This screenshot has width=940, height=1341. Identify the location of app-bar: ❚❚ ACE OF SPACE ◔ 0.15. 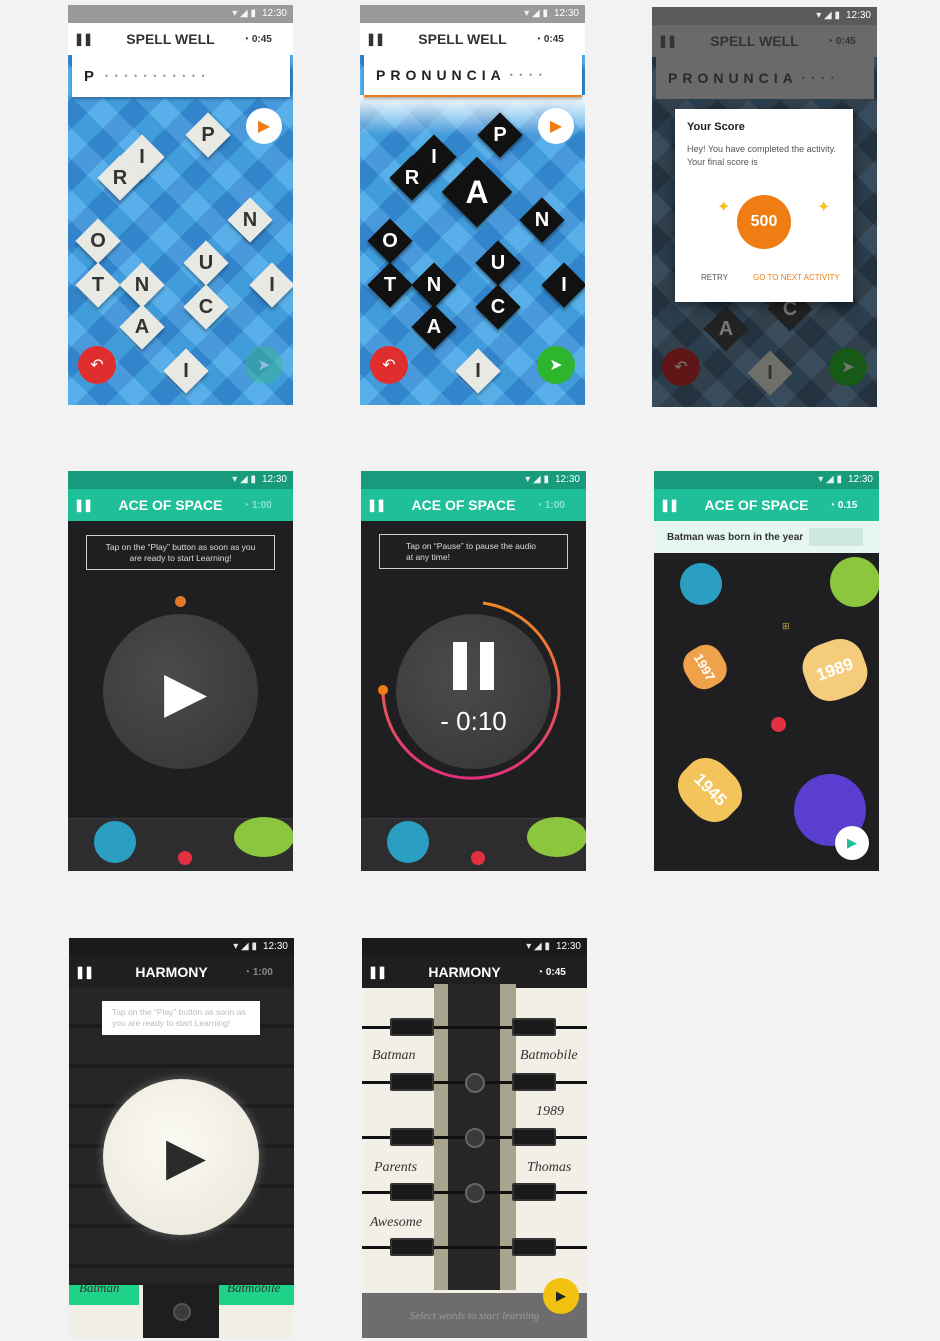
(766, 505).